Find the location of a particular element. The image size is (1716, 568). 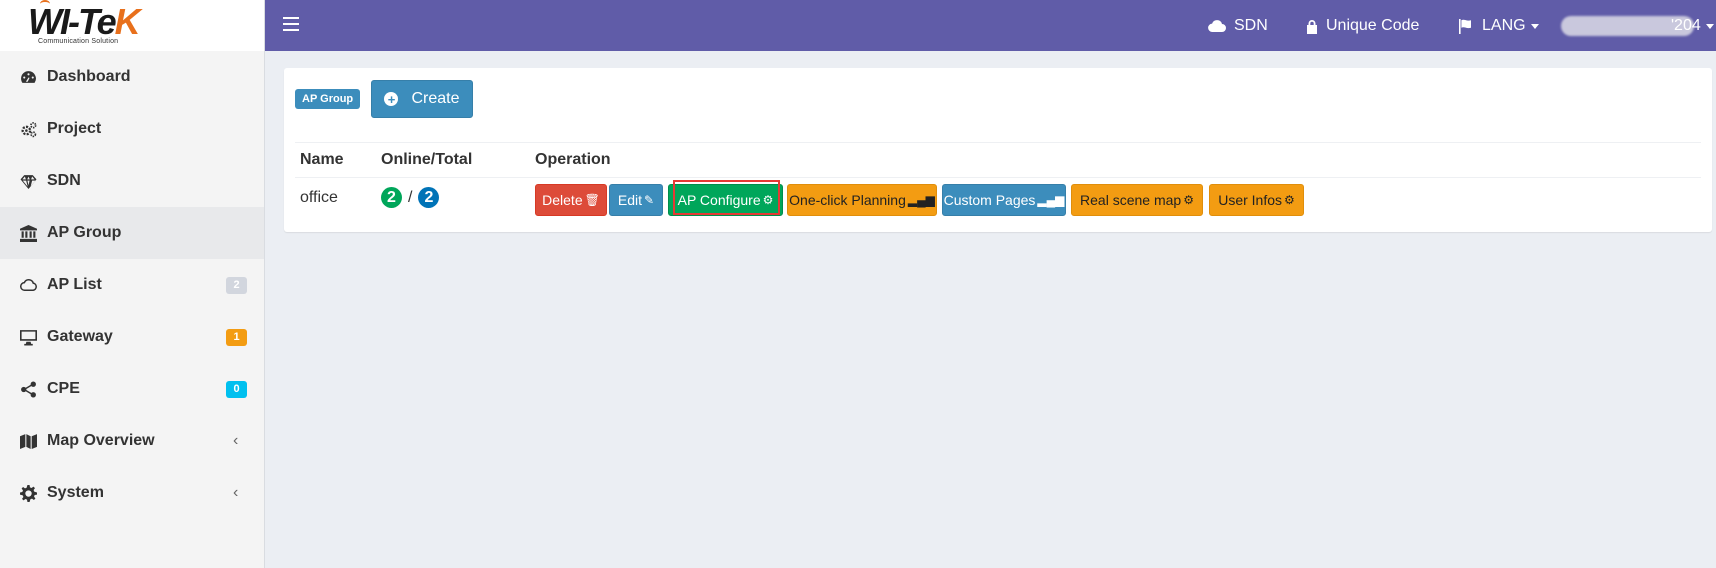

total-count-badge: 2 is located at coordinates (429, 197).